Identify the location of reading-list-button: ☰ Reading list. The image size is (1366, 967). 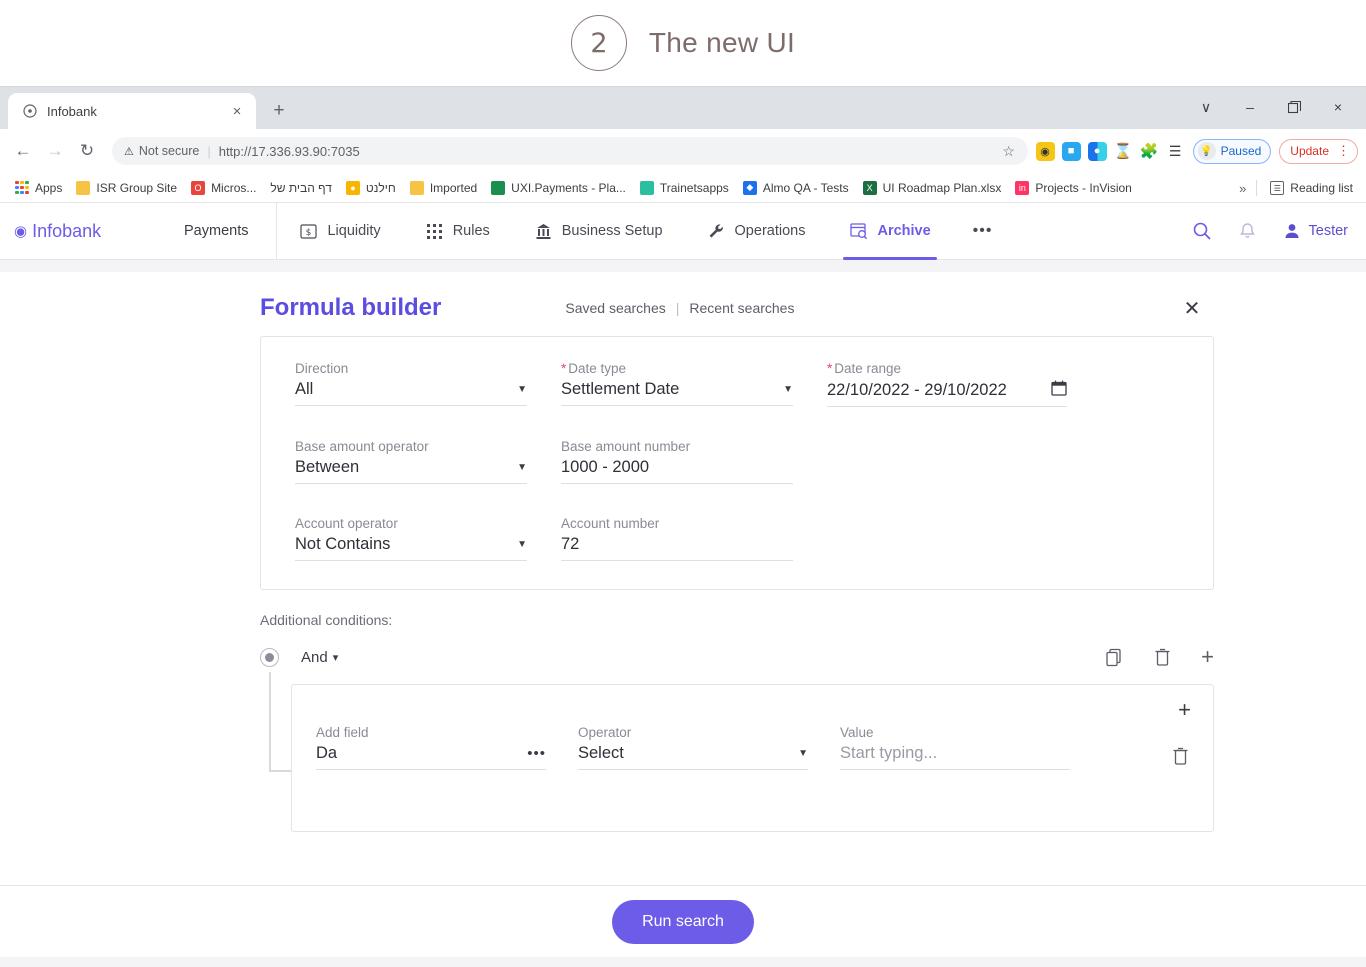
(1311, 188).